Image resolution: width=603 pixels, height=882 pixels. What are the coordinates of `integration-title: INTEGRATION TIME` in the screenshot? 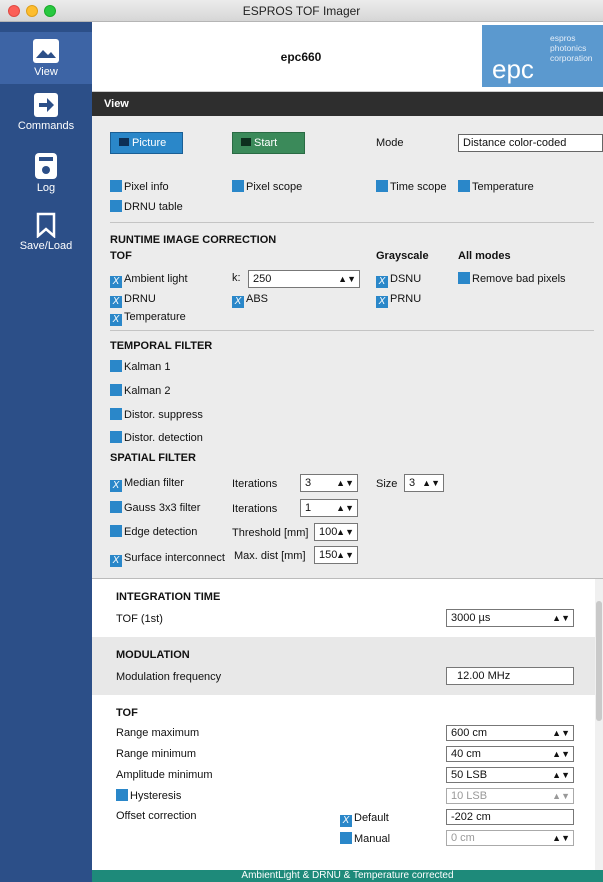 It's located at (168, 597).